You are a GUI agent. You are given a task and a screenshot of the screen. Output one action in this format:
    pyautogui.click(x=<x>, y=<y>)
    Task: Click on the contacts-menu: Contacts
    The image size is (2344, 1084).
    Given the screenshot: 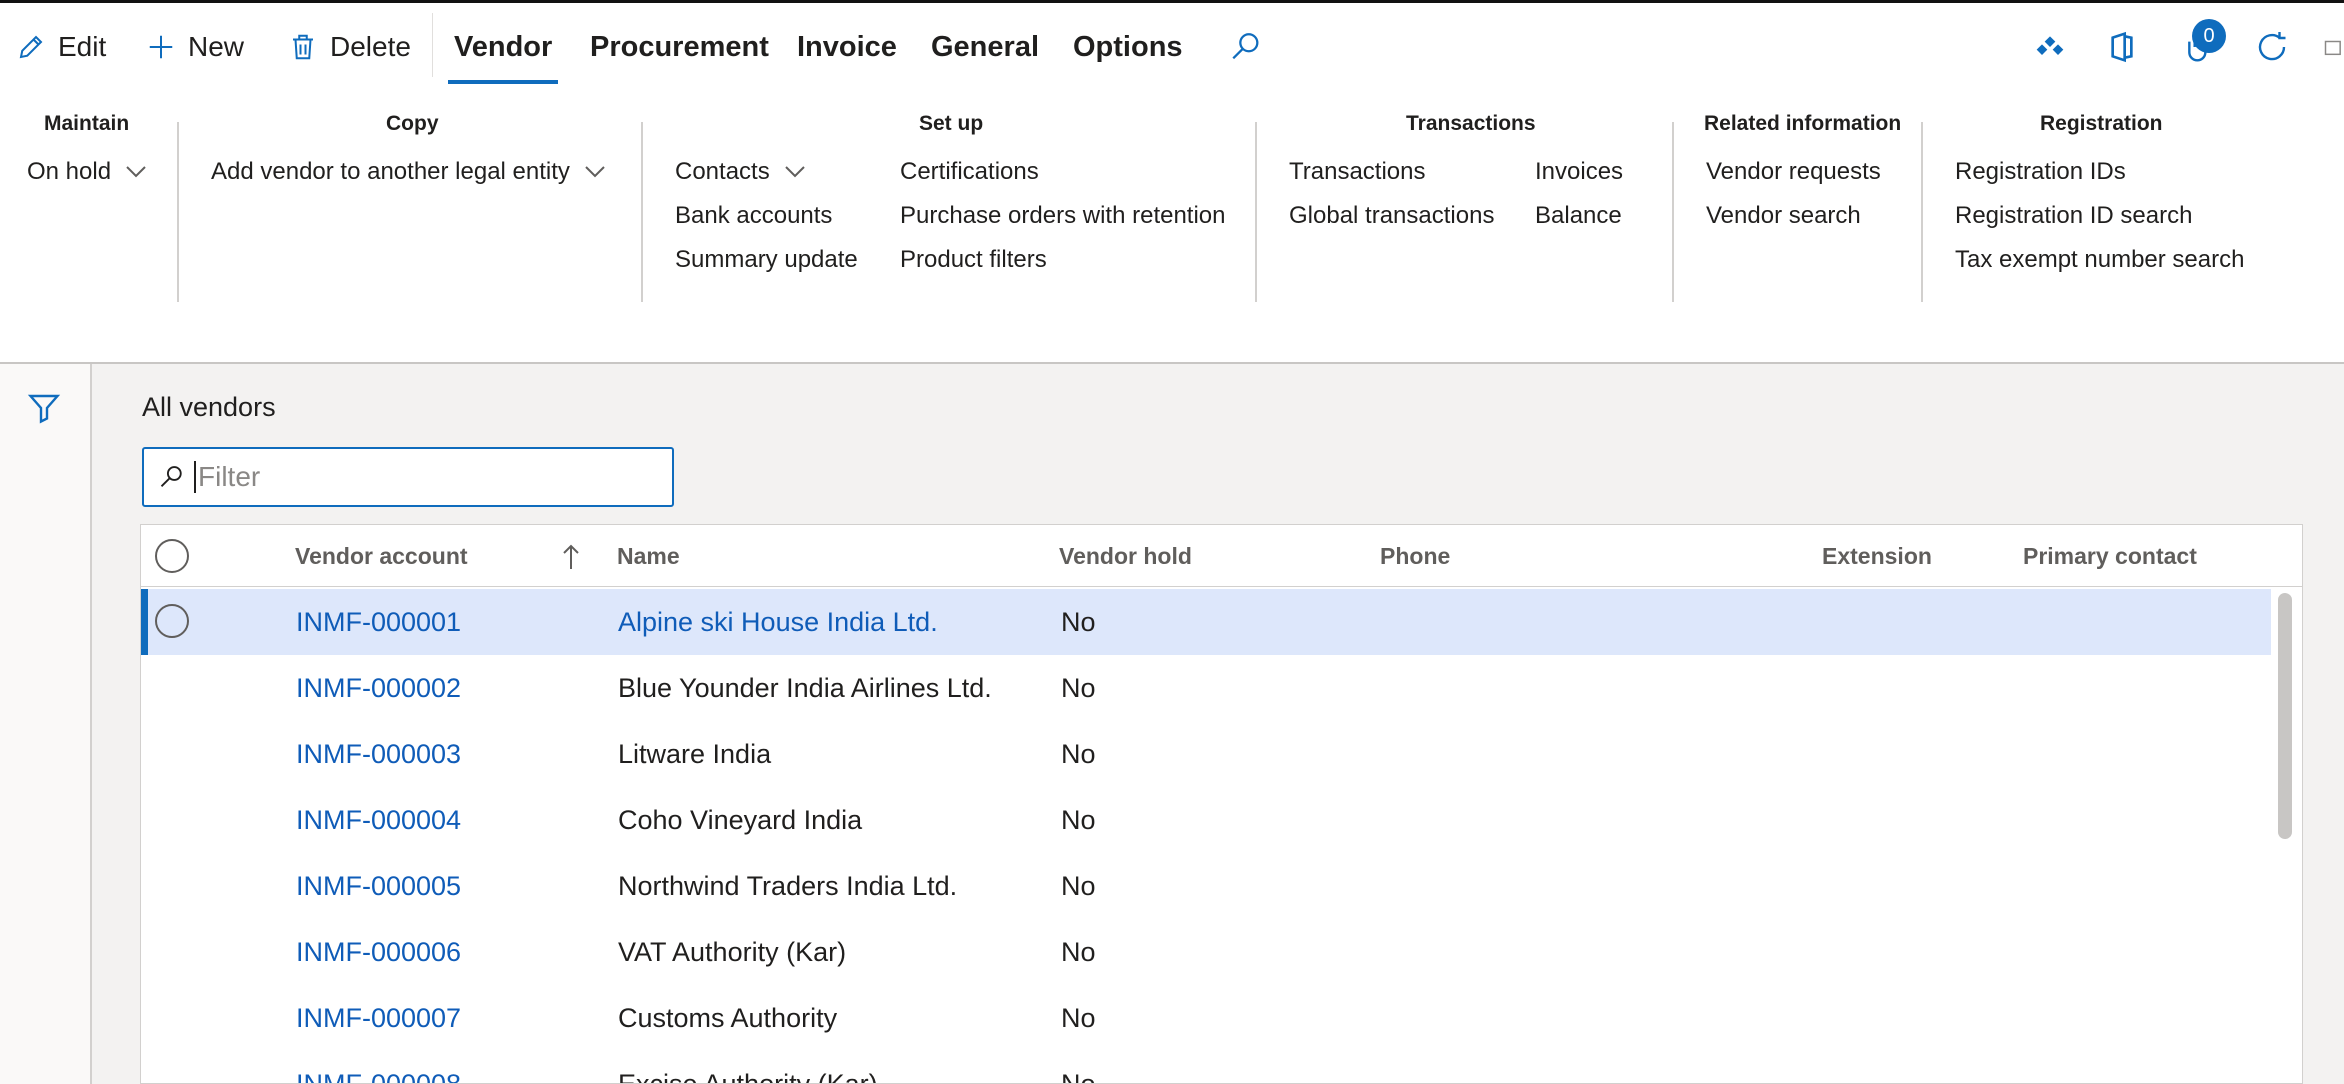 What is the action you would take?
    pyautogui.click(x=740, y=172)
    